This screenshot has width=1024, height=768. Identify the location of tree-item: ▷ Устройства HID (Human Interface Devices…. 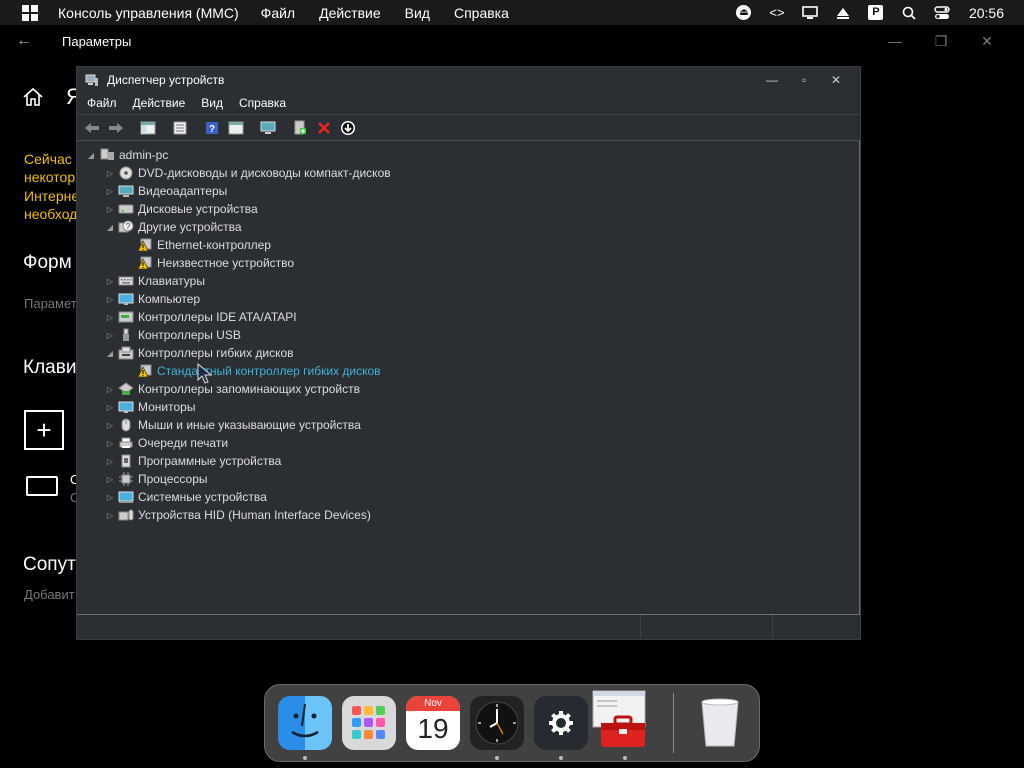
(237, 515).